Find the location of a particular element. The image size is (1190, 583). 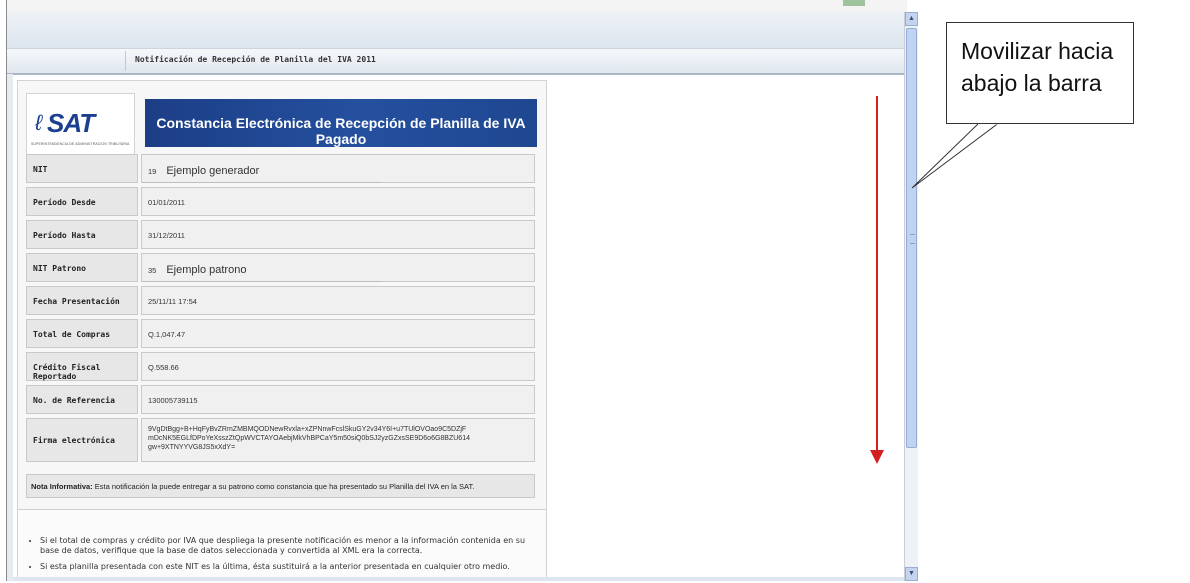

field-value: Q.1,047.47 is located at coordinates (338, 333).